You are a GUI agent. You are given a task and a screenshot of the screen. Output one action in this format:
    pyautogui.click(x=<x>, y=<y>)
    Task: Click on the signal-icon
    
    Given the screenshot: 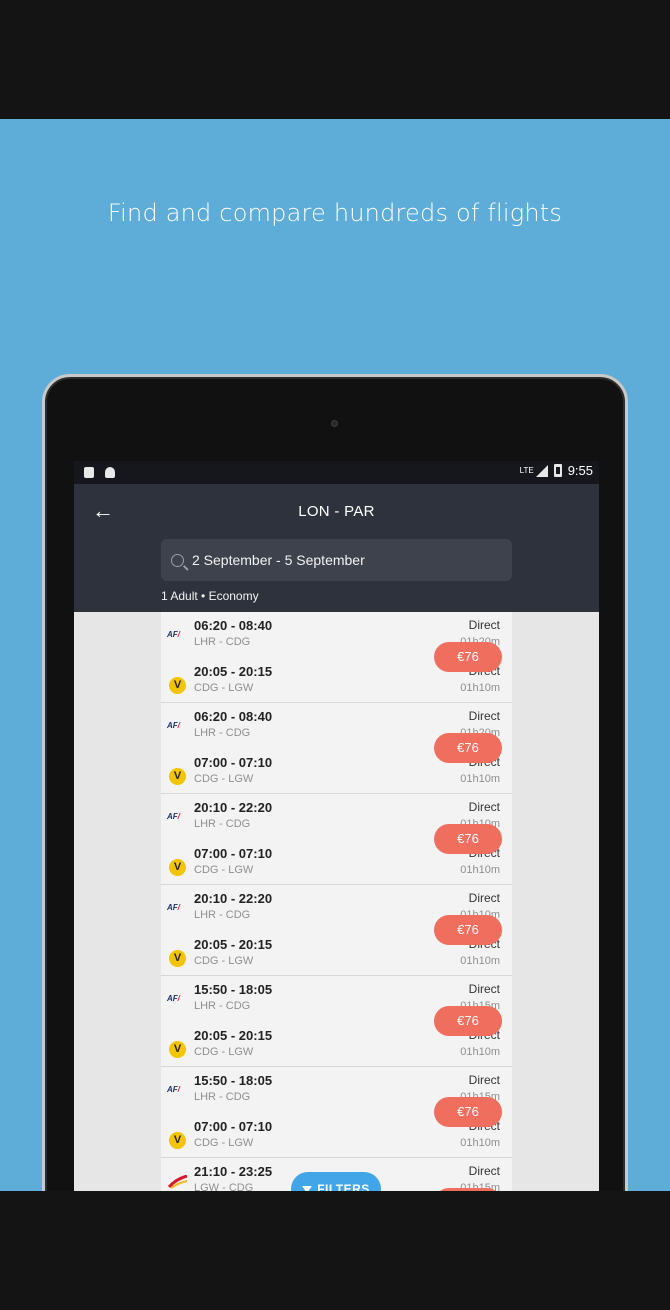 What is the action you would take?
    pyautogui.click(x=541, y=470)
    